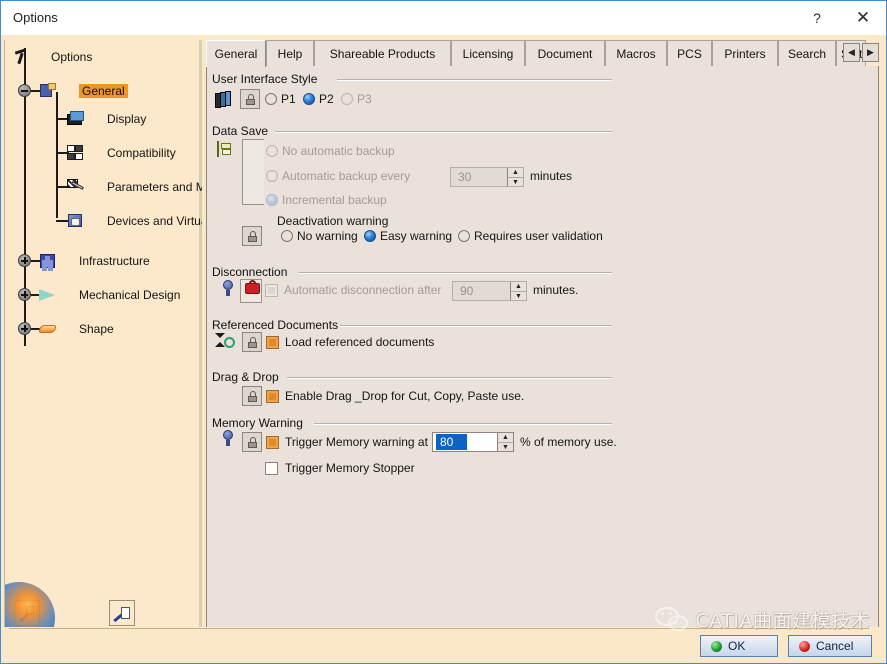  Describe the element at coordinates (346, 176) in the screenshot. I see `radio-automatic-backup-every-label: Automatic backup every` at that location.